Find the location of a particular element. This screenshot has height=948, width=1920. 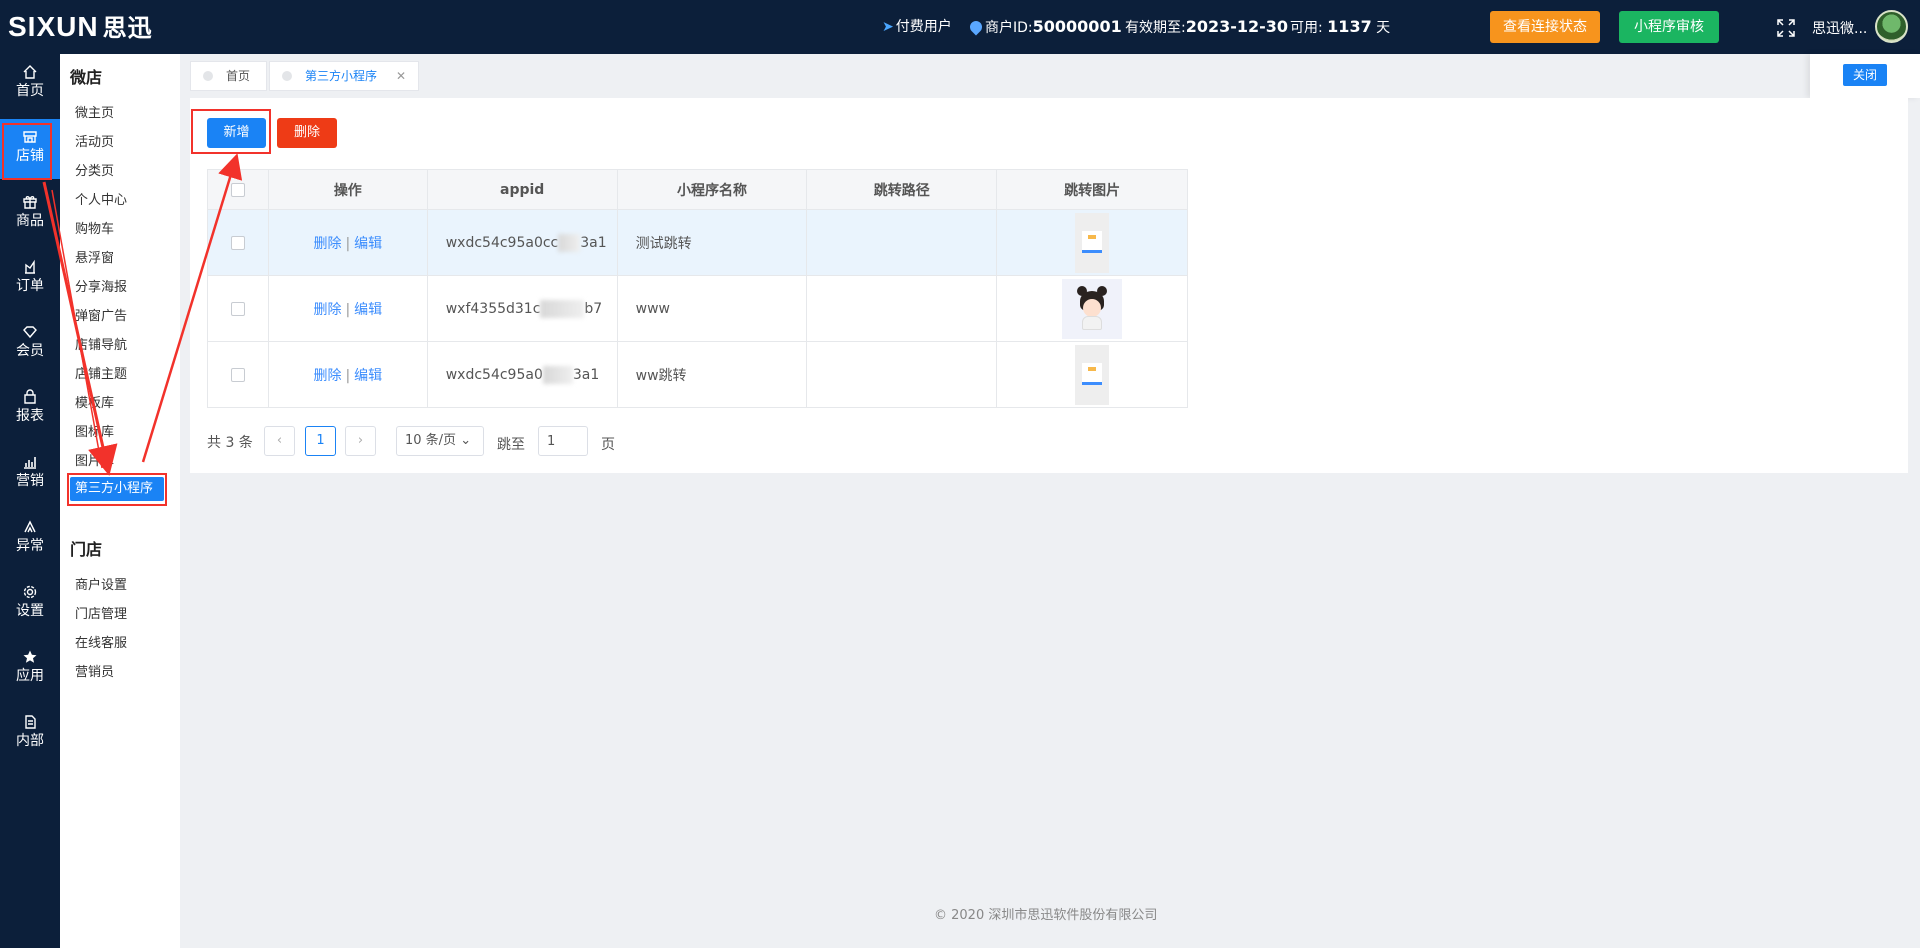

name-cell: 测试跳转 is located at coordinates (712, 242).